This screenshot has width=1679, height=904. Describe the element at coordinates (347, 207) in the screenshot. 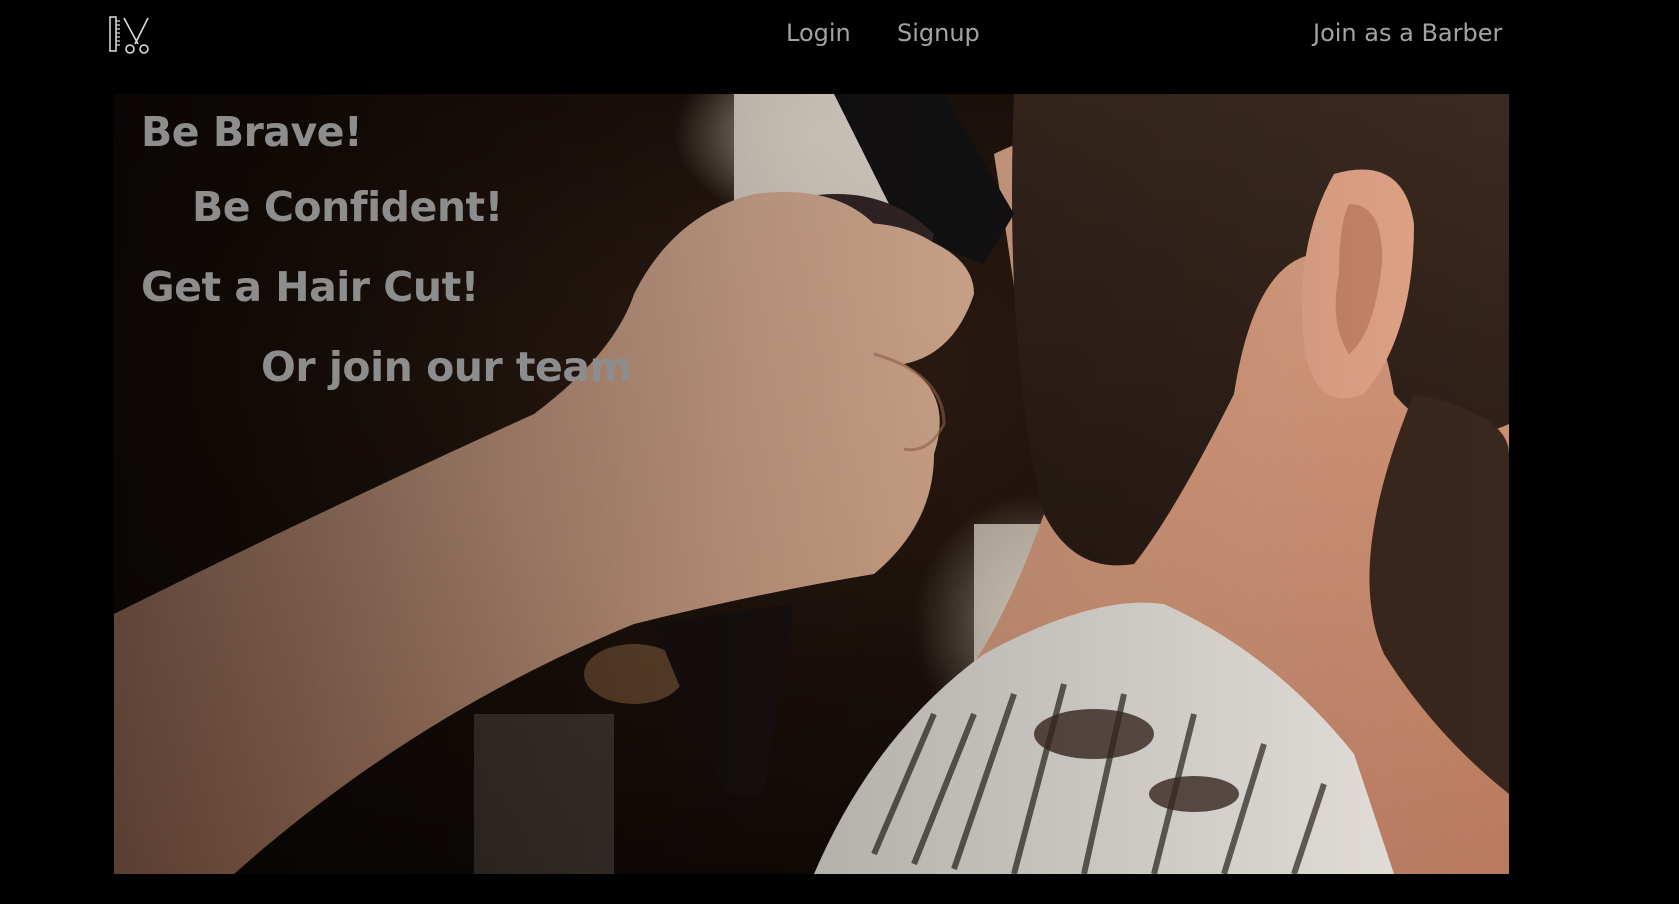

I see `tagline-be-confident: Be Confident!` at that location.